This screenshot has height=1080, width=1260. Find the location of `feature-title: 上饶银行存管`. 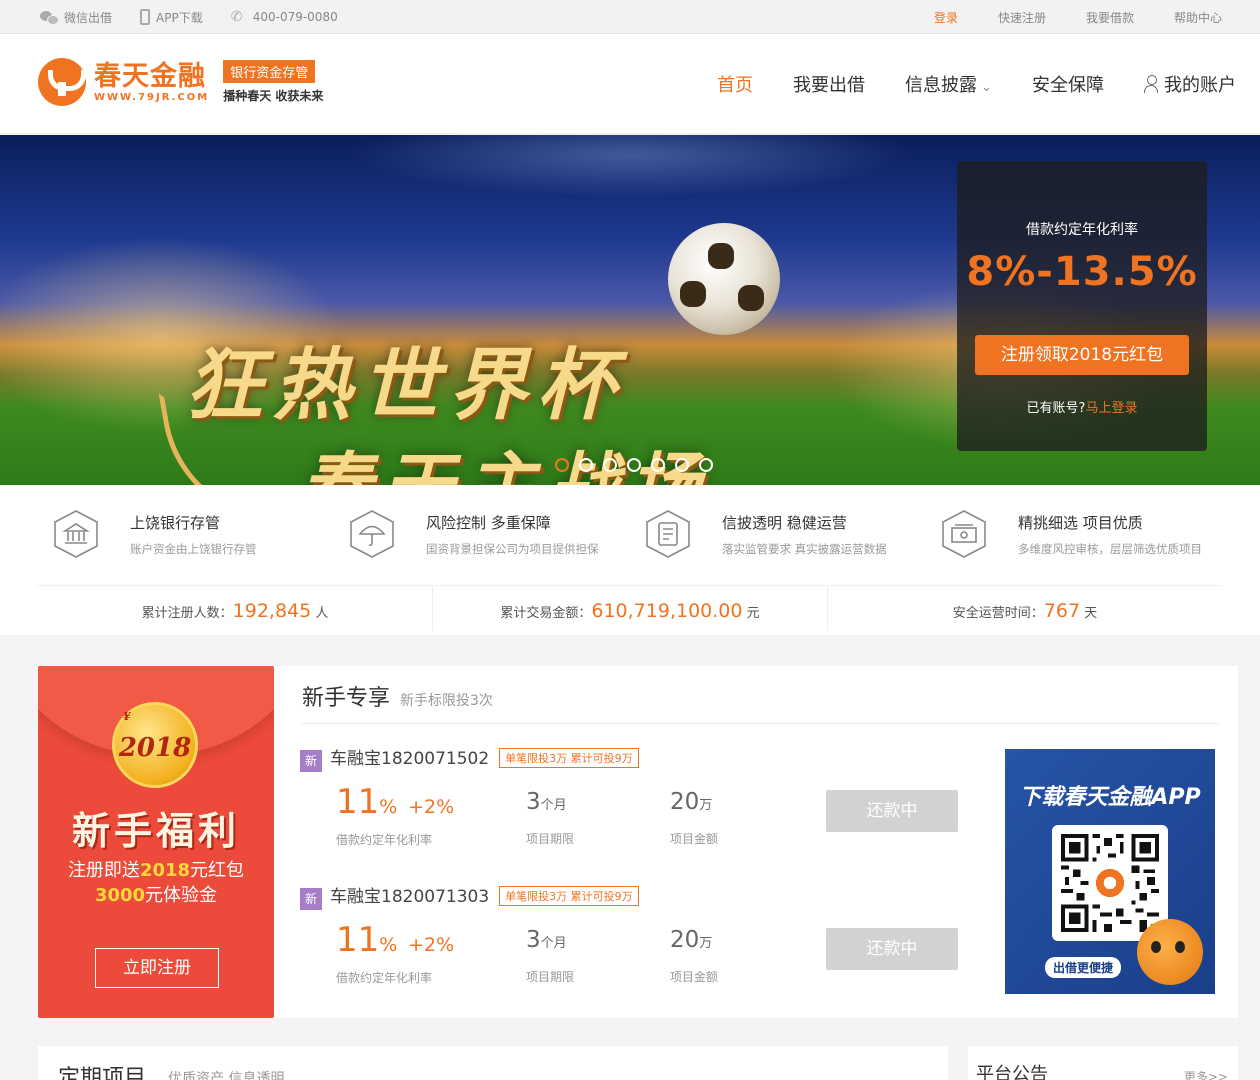

feature-title: 上饶银行存管 is located at coordinates (175, 522).